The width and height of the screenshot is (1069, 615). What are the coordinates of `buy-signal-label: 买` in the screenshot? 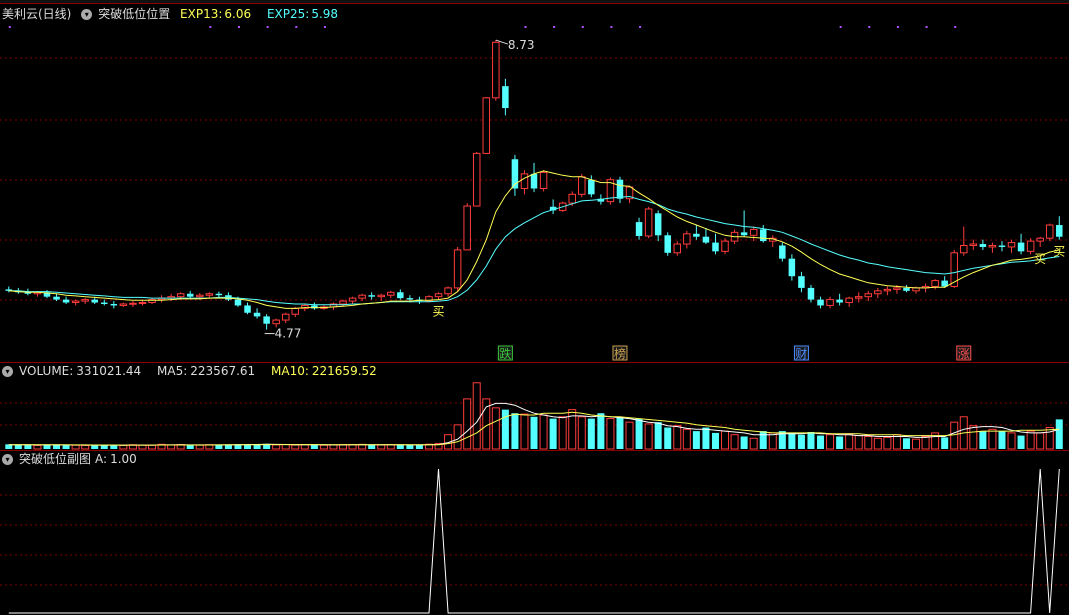 It's located at (1059, 252).